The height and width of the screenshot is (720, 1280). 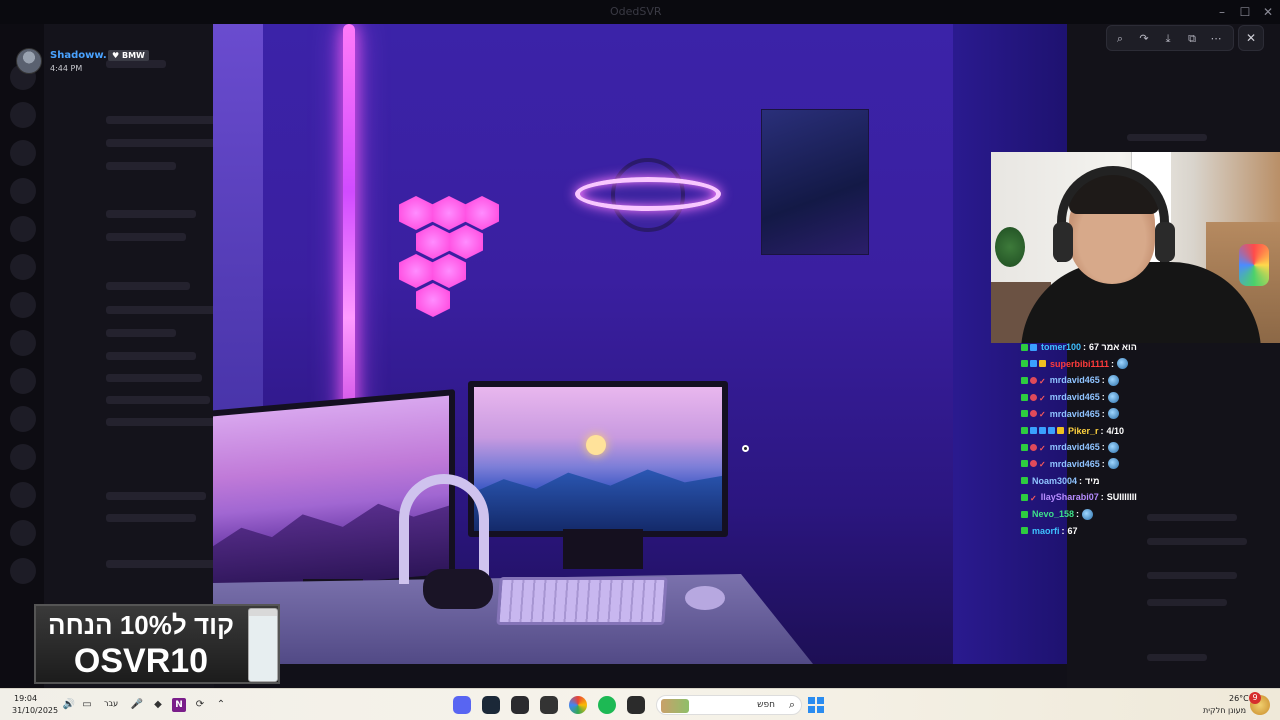 I want to click on user-tag: ♥ BMW, so click(x=128, y=55).